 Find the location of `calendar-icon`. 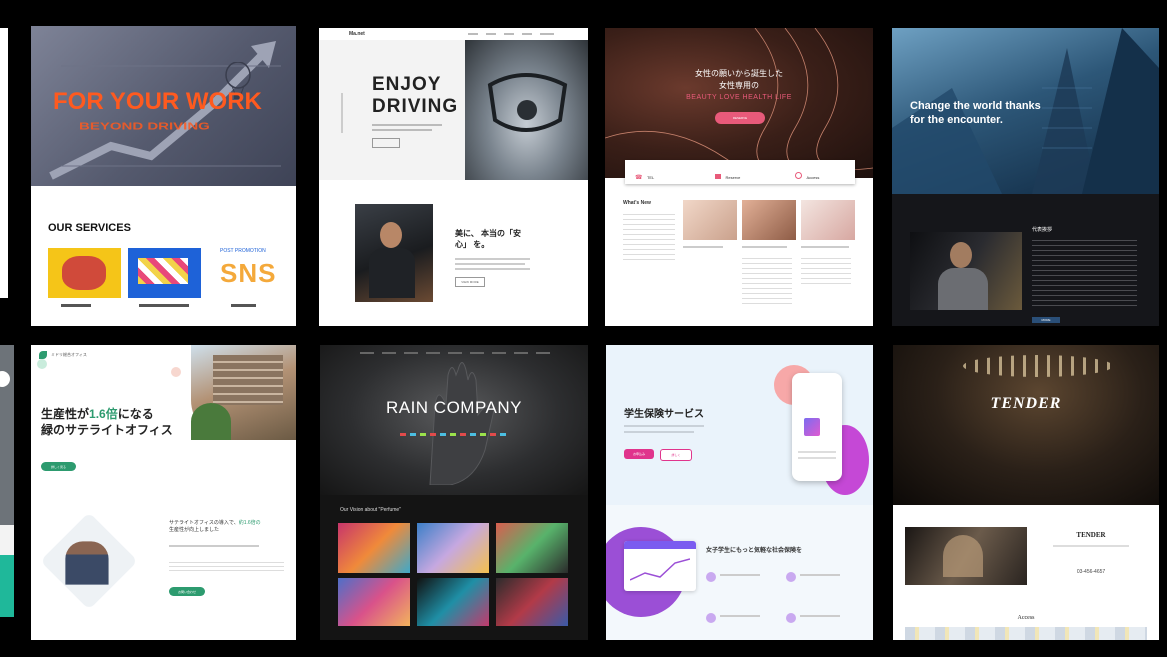

calendar-icon is located at coordinates (718, 176).